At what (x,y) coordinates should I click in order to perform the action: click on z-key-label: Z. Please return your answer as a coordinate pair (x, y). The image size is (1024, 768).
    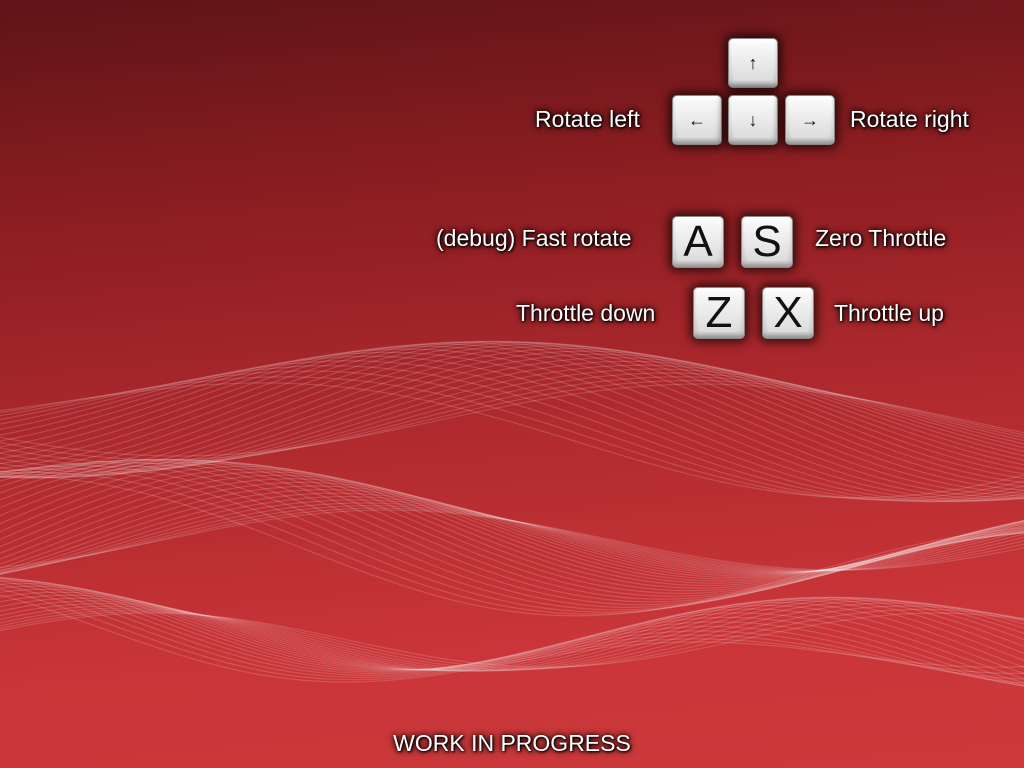
    Looking at the image, I should click on (719, 312).